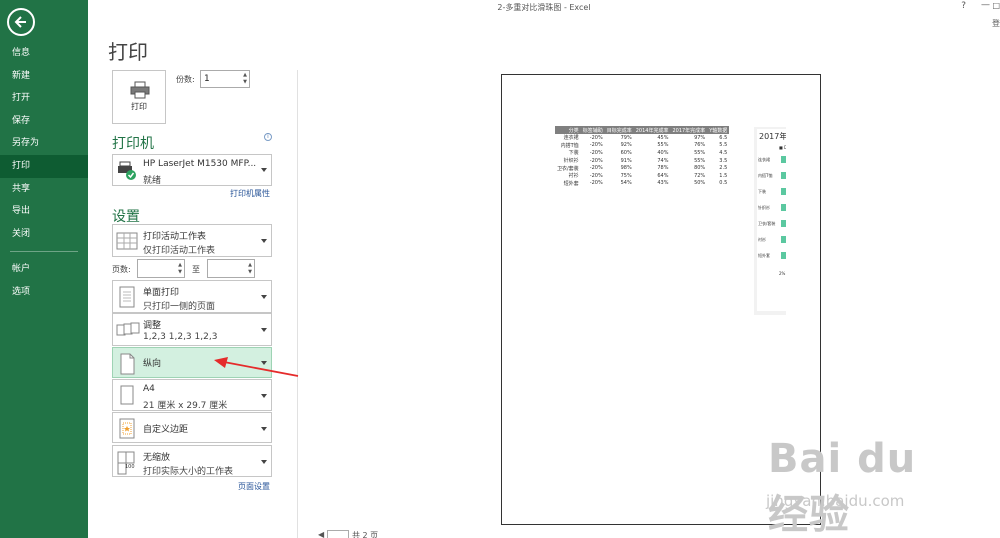 This screenshot has width=1000, height=538. What do you see at coordinates (44, 292) in the screenshot?
I see `nav-item-options: 选项` at bounding box center [44, 292].